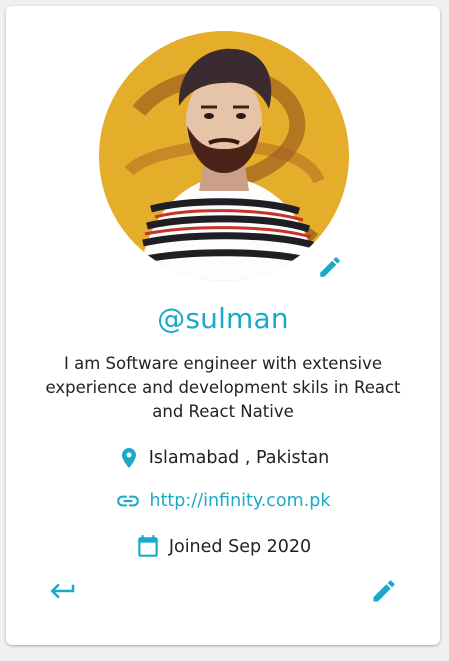 The image size is (449, 661). I want to click on map-pin-icon, so click(128, 458).